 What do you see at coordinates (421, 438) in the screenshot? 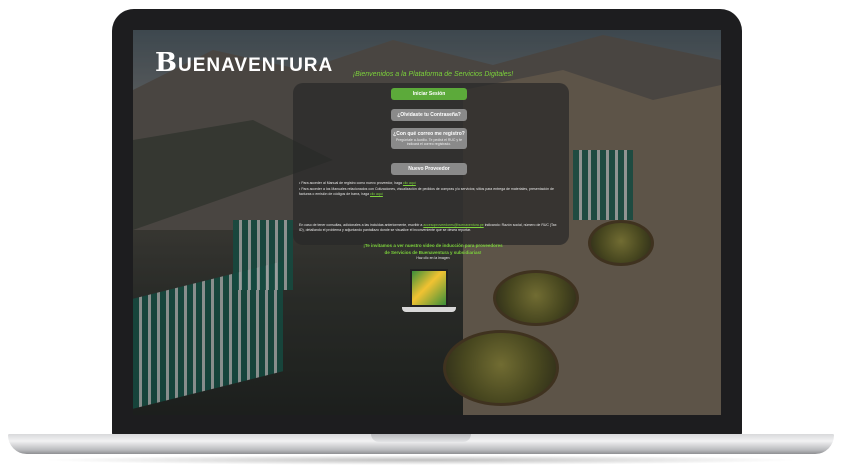
I see `laptop-notch` at bounding box center [421, 438].